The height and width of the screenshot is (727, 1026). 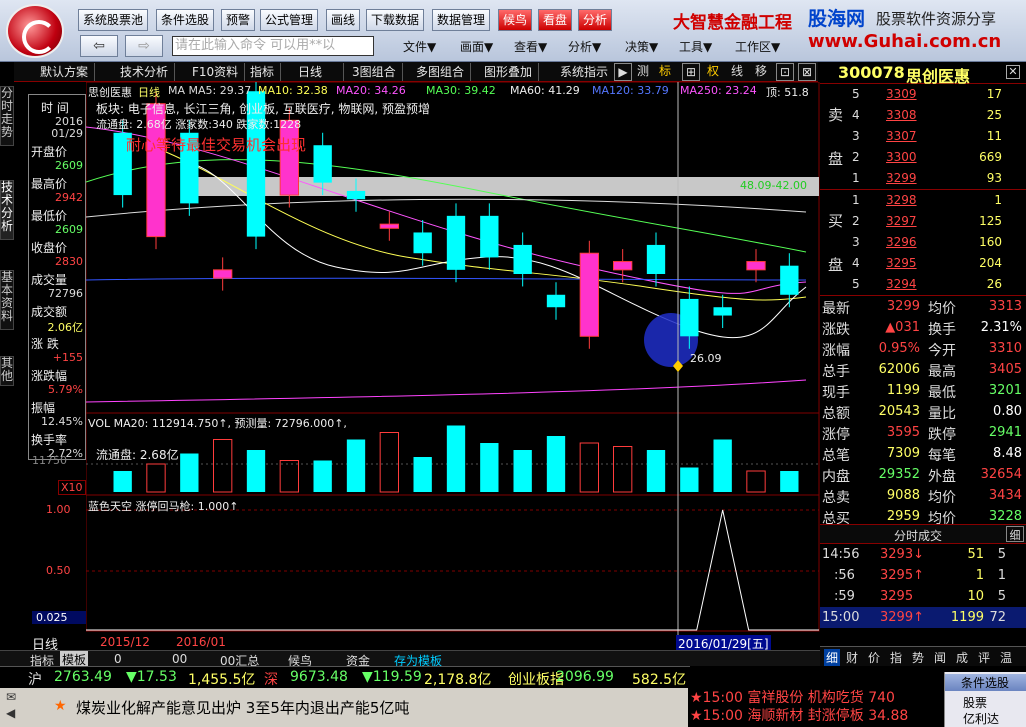 I want to click on command-input: 请在此输入命令 可以用**以, so click(x=273, y=46).